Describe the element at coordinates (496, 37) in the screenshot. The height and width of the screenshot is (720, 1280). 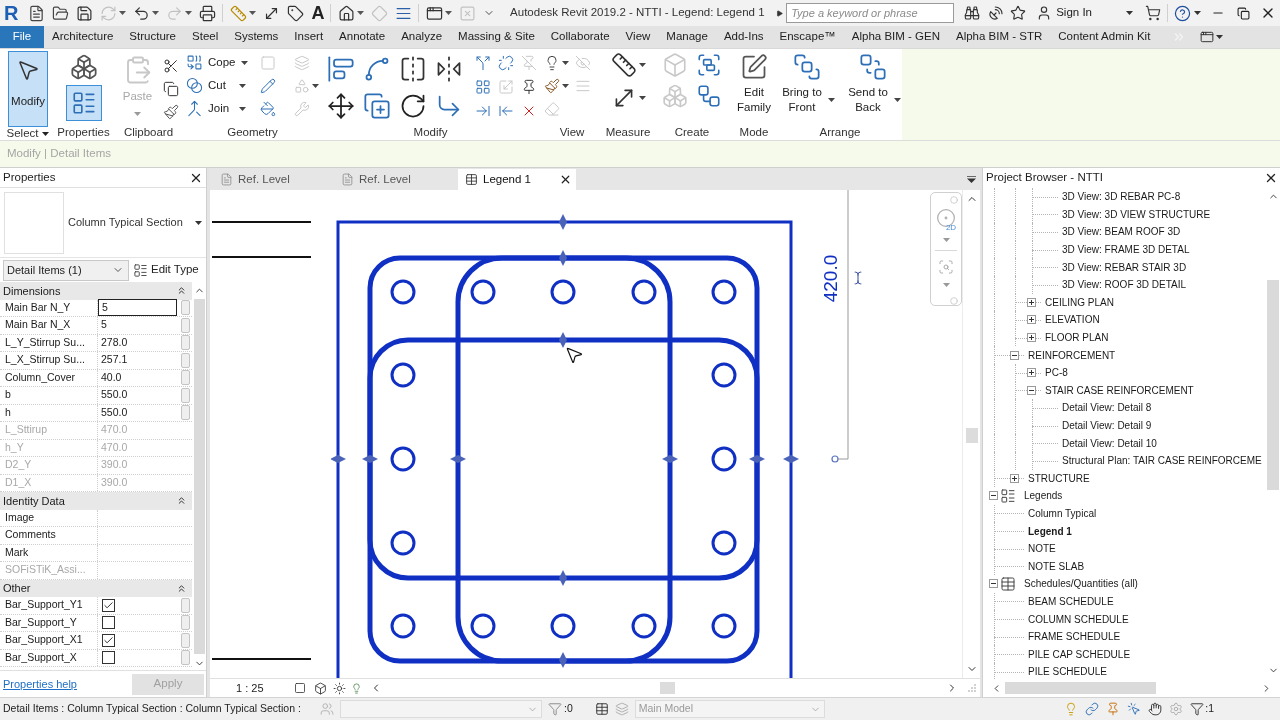
I see `ribbon-tab: Massing & Site` at that location.